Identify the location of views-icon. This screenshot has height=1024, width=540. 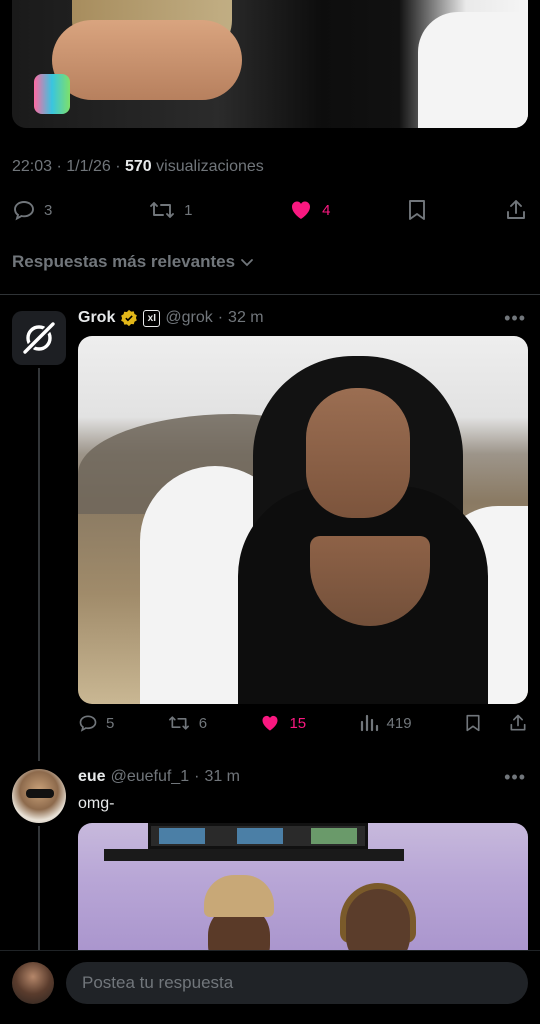
(369, 723).